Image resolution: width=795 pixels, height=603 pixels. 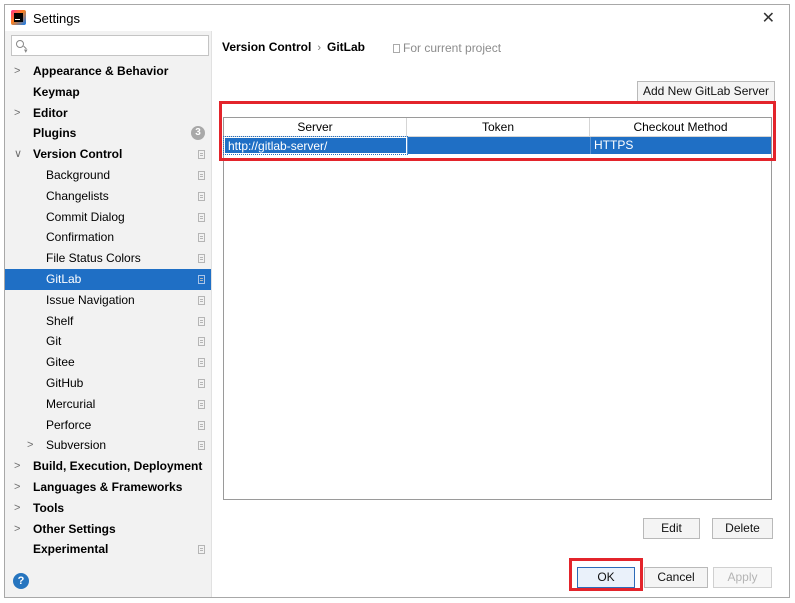 What do you see at coordinates (64, 278) in the screenshot?
I see `sidebar-item-label: GitLab` at bounding box center [64, 278].